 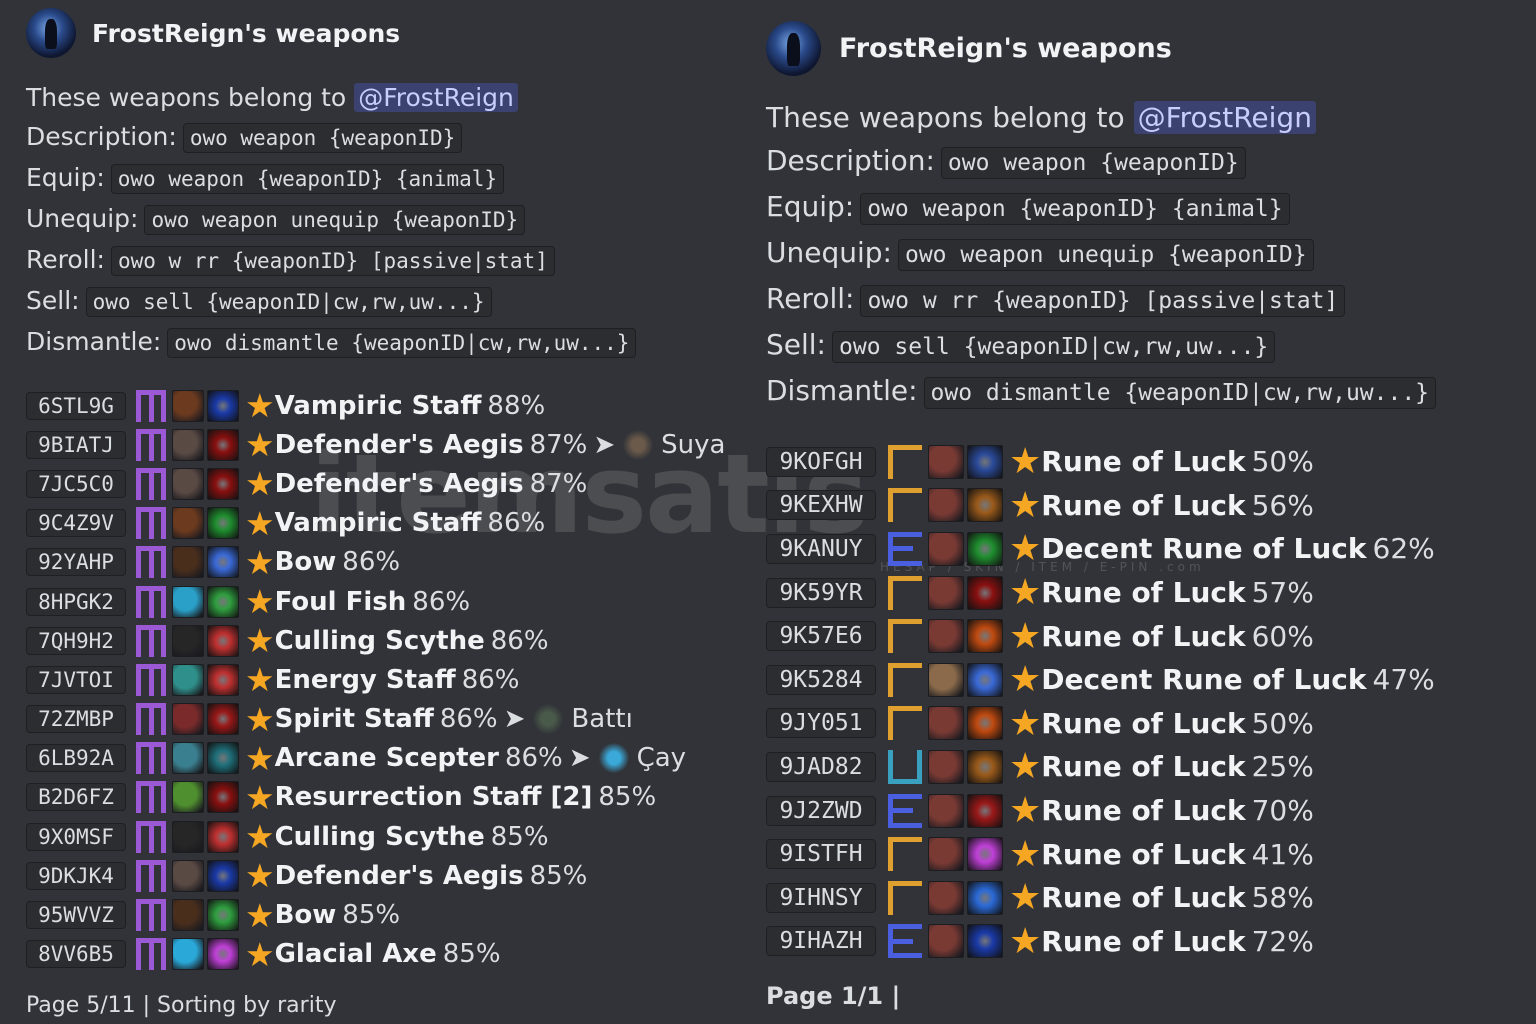 I want to click on animal-icon, so click(x=613, y=758).